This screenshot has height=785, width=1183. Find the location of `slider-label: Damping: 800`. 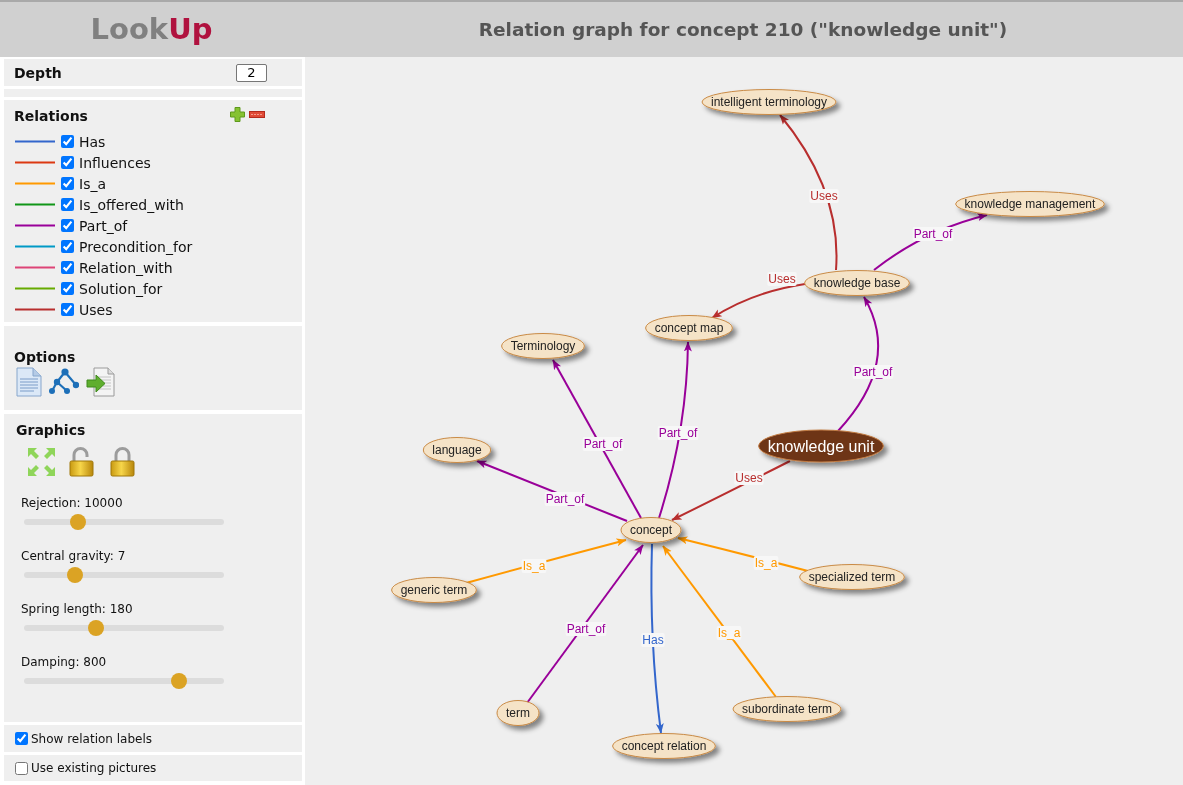

slider-label: Damping: 800 is located at coordinates (64, 662).